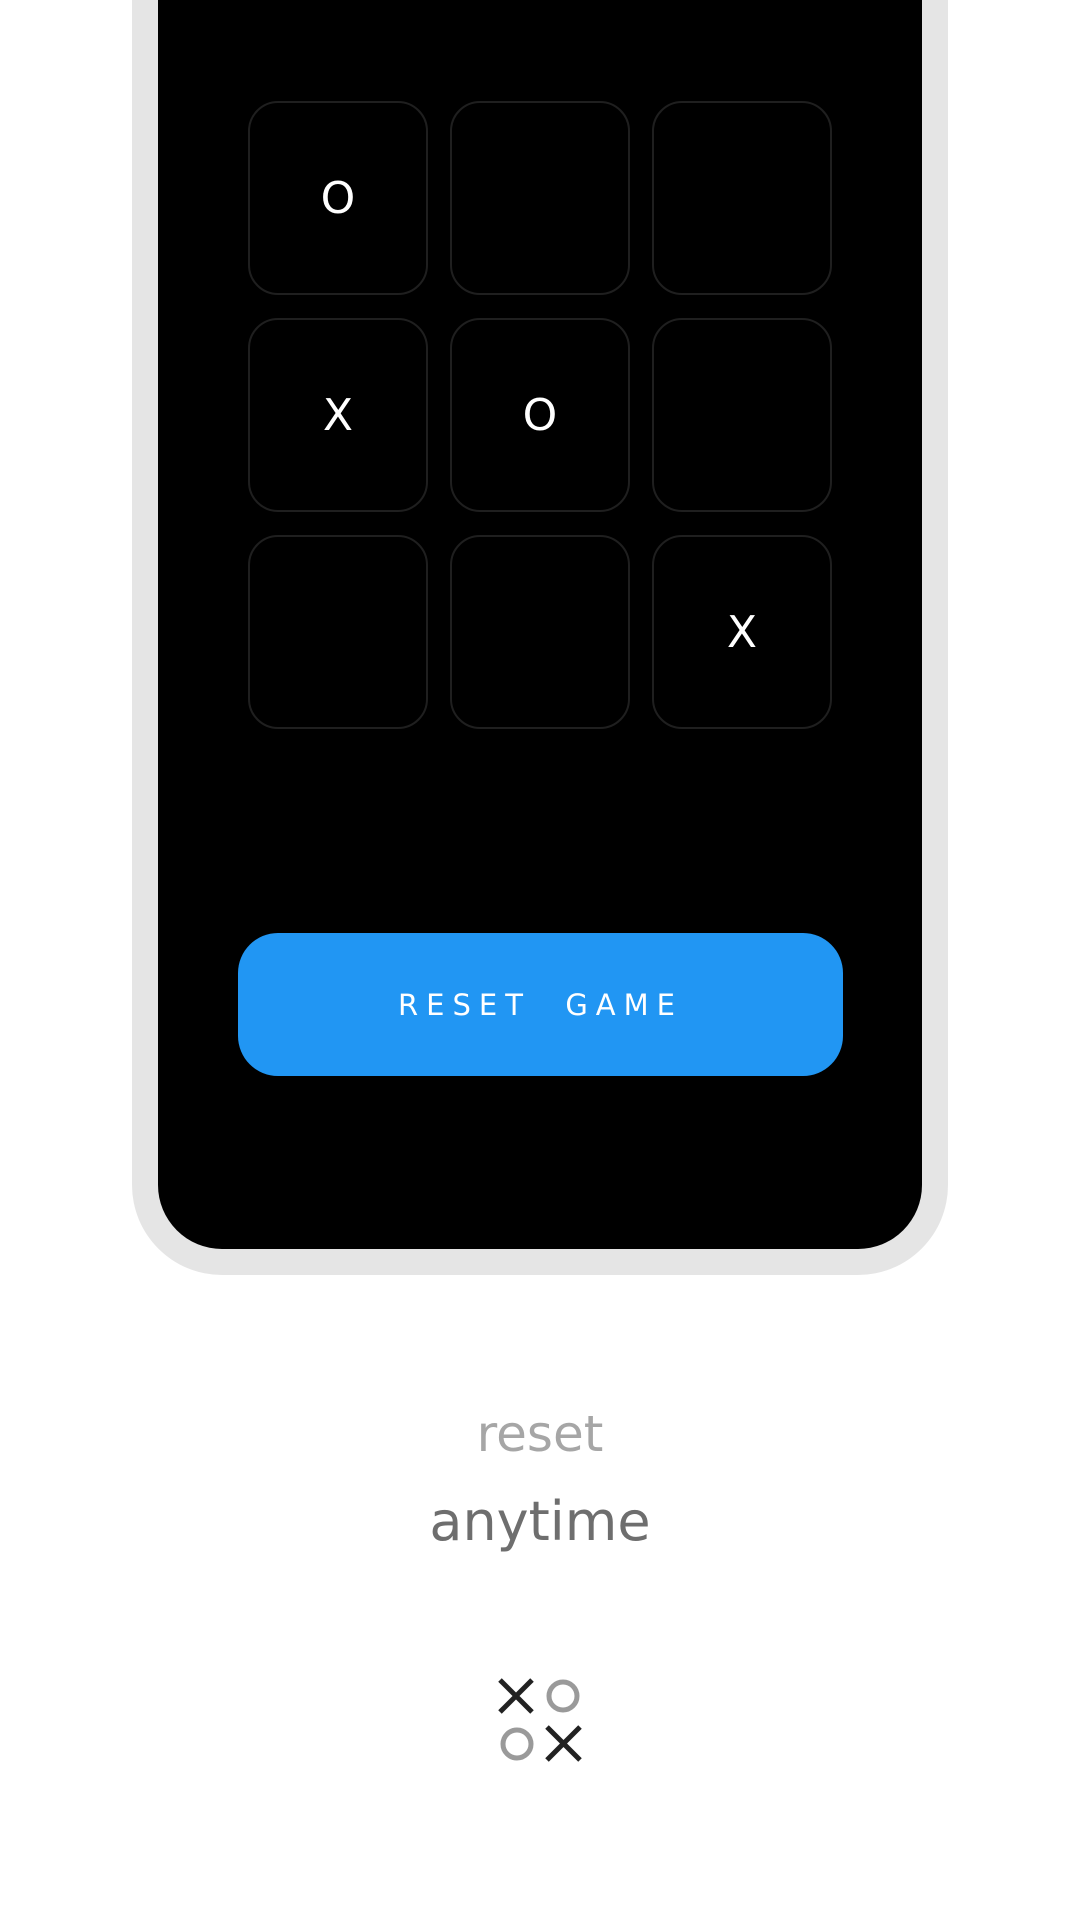 The image size is (1080, 1920). What do you see at coordinates (563, 1743) in the screenshot?
I see `logo-x-bottom-right-icon` at bounding box center [563, 1743].